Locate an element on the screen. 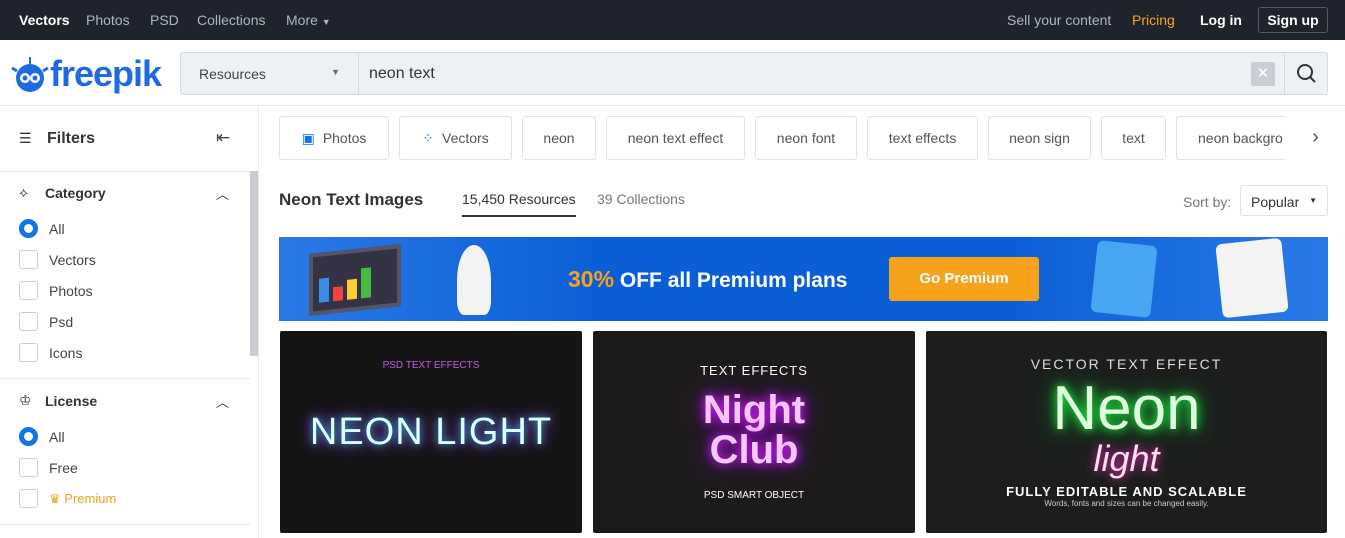 The width and height of the screenshot is (1345, 538). result-card: PSD TEXT EFFECTS NEON LIGHT is located at coordinates (431, 432).